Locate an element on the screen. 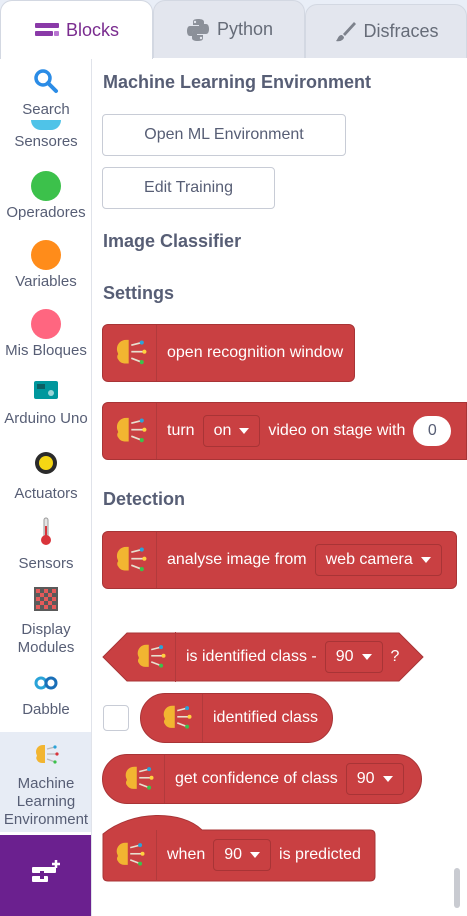 The width and height of the screenshot is (467, 916). open-ml-environment-button: Open ML Environment is located at coordinates (224, 135).